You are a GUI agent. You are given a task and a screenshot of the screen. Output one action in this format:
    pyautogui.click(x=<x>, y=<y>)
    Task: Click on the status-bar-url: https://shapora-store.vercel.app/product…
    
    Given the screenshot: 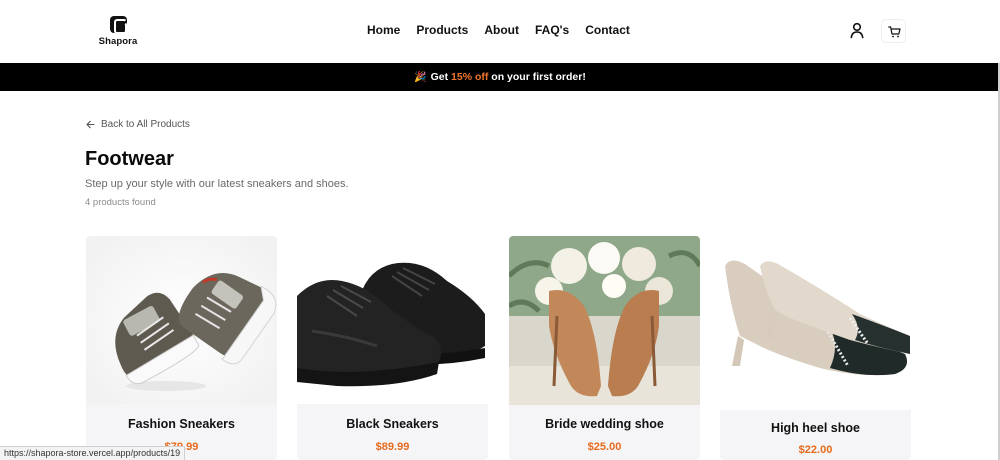 What is the action you would take?
    pyautogui.click(x=93, y=453)
    